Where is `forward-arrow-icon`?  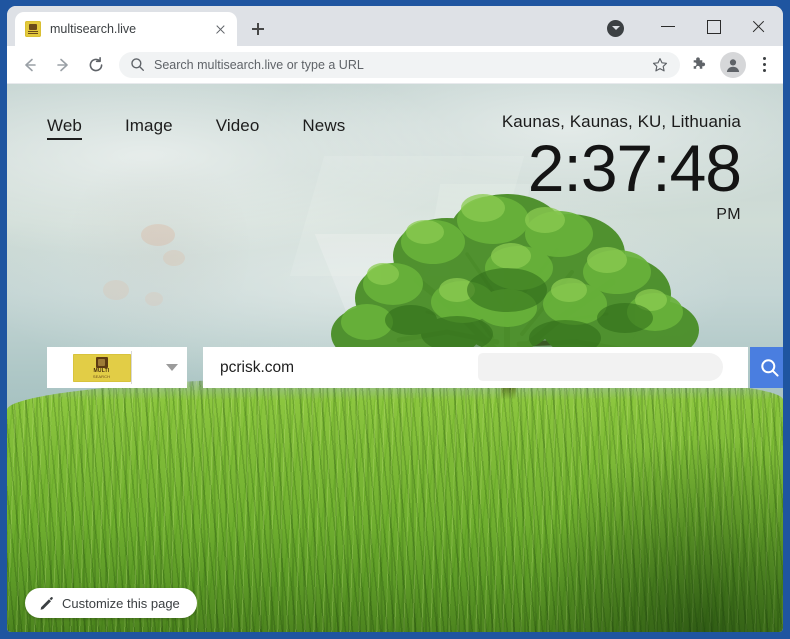
forward-arrow-icon is located at coordinates (63, 65).